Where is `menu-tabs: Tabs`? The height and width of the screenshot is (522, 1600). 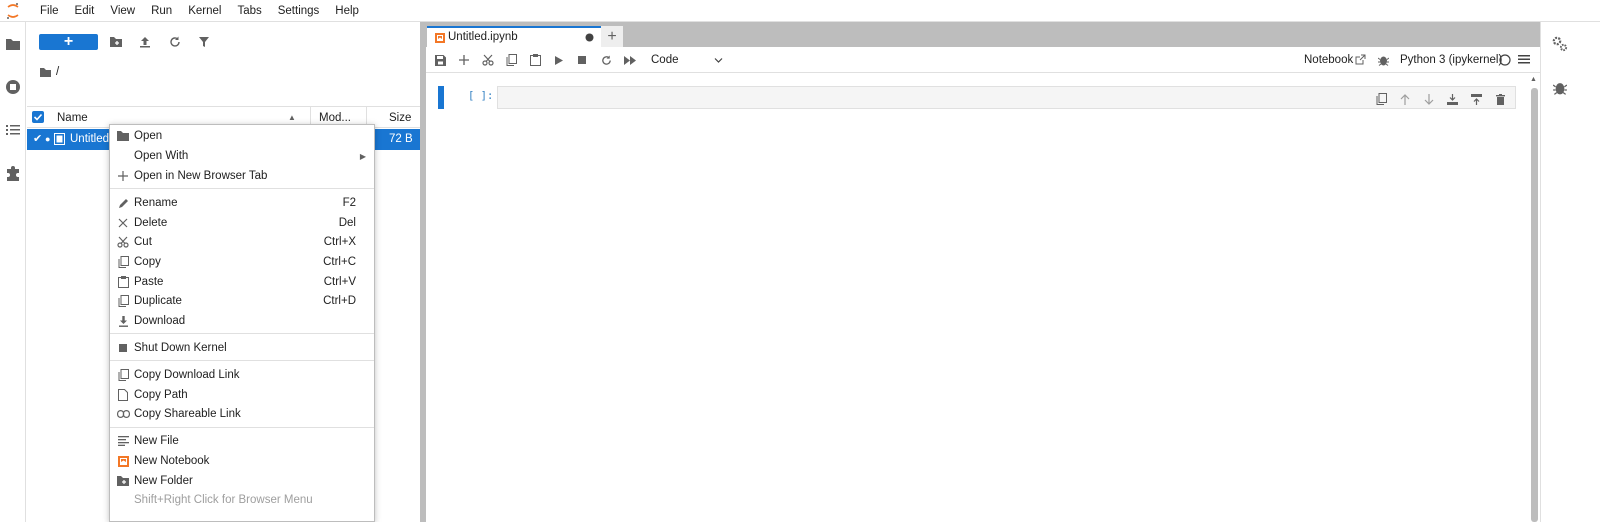 menu-tabs: Tabs is located at coordinates (249, 11).